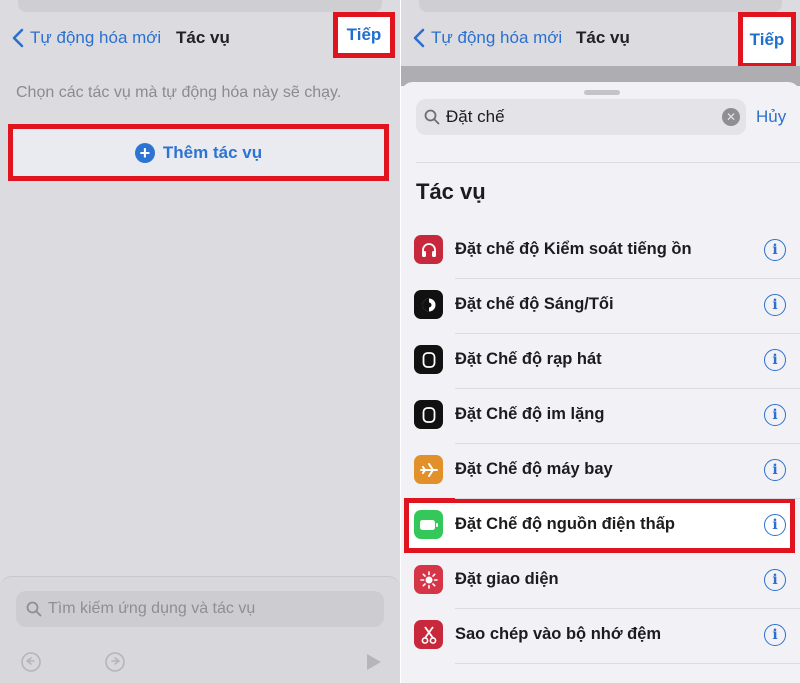 The height and width of the screenshot is (683, 800). I want to click on search-value: Đặt chế, so click(475, 116).